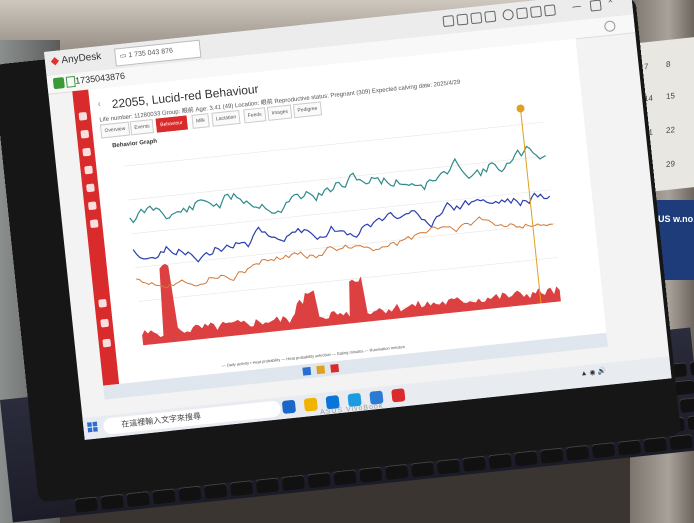 The width and height of the screenshot is (694, 523). Describe the element at coordinates (335, 368) in the screenshot. I see `anydesk-icon` at that location.